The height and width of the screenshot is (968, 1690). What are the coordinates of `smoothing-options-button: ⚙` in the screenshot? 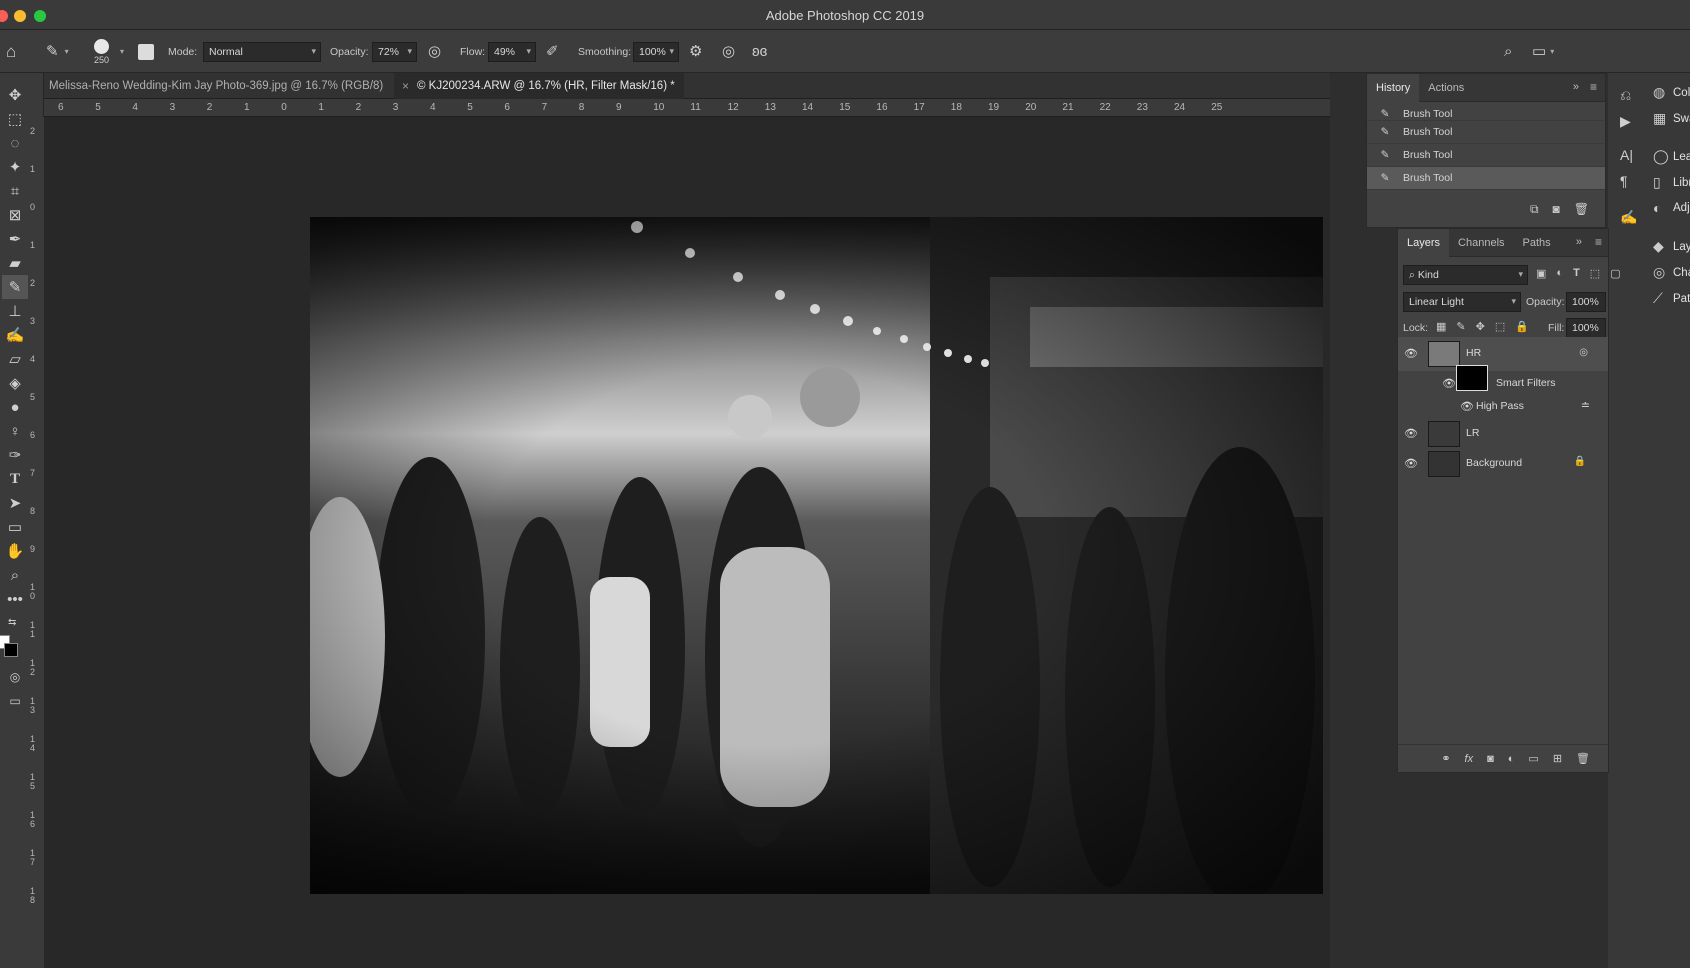 It's located at (695, 51).